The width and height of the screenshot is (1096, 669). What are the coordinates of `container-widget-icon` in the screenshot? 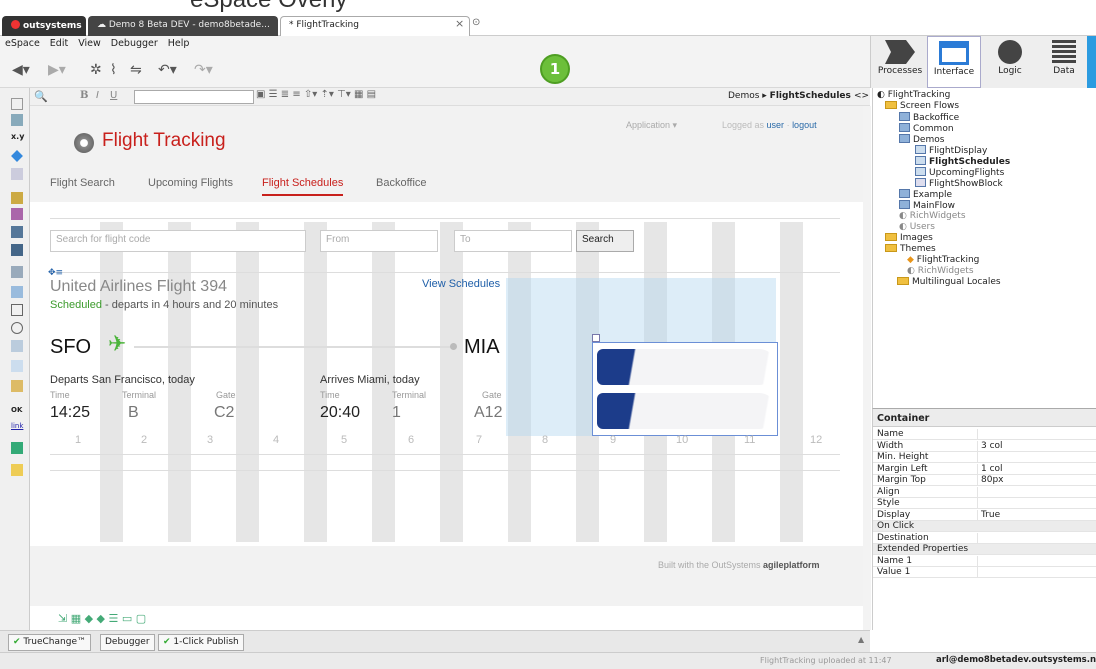 It's located at (17, 104).